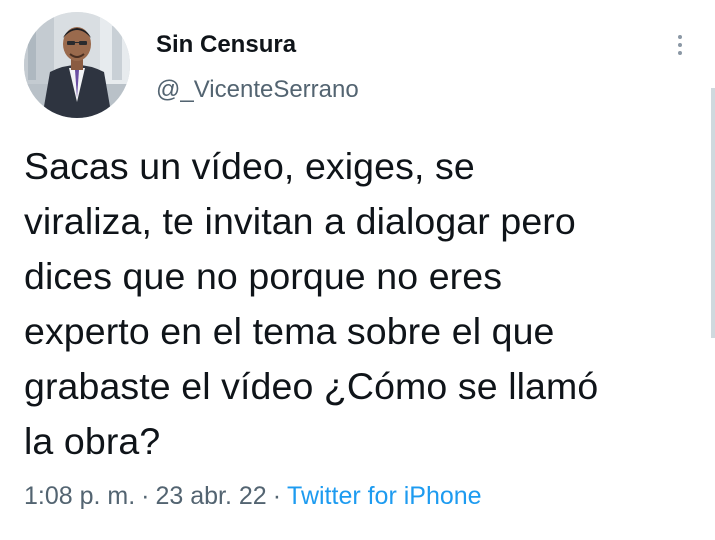 The width and height of the screenshot is (715, 540). What do you see at coordinates (263, 276) in the screenshot?
I see `tweet-text-line: dices que no porque no eres` at bounding box center [263, 276].